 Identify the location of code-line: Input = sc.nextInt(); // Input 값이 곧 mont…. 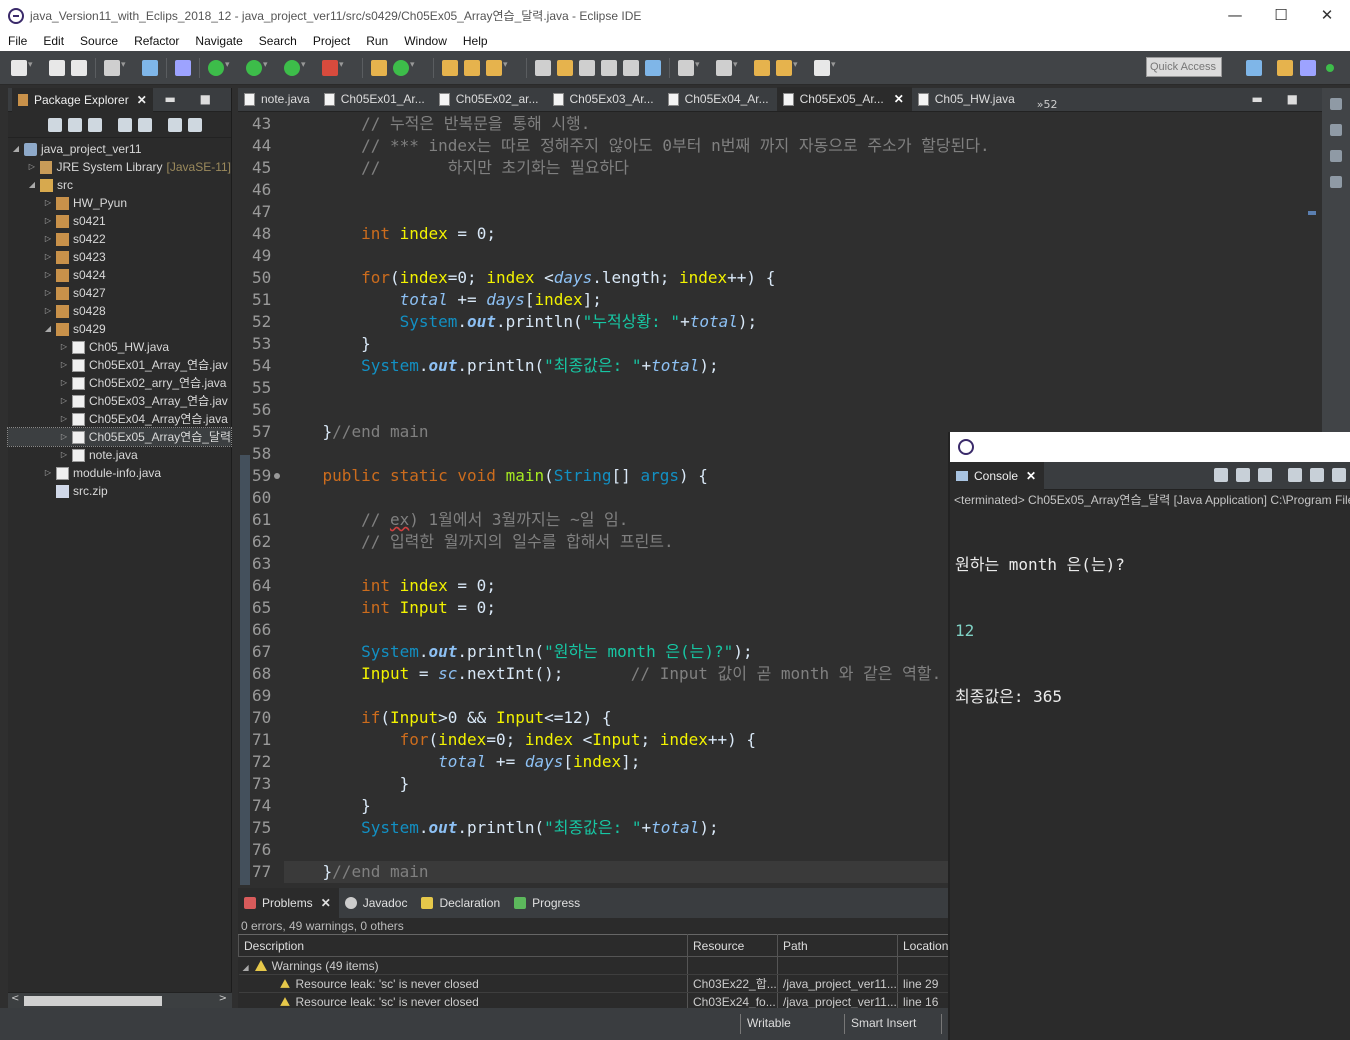
(612, 674).